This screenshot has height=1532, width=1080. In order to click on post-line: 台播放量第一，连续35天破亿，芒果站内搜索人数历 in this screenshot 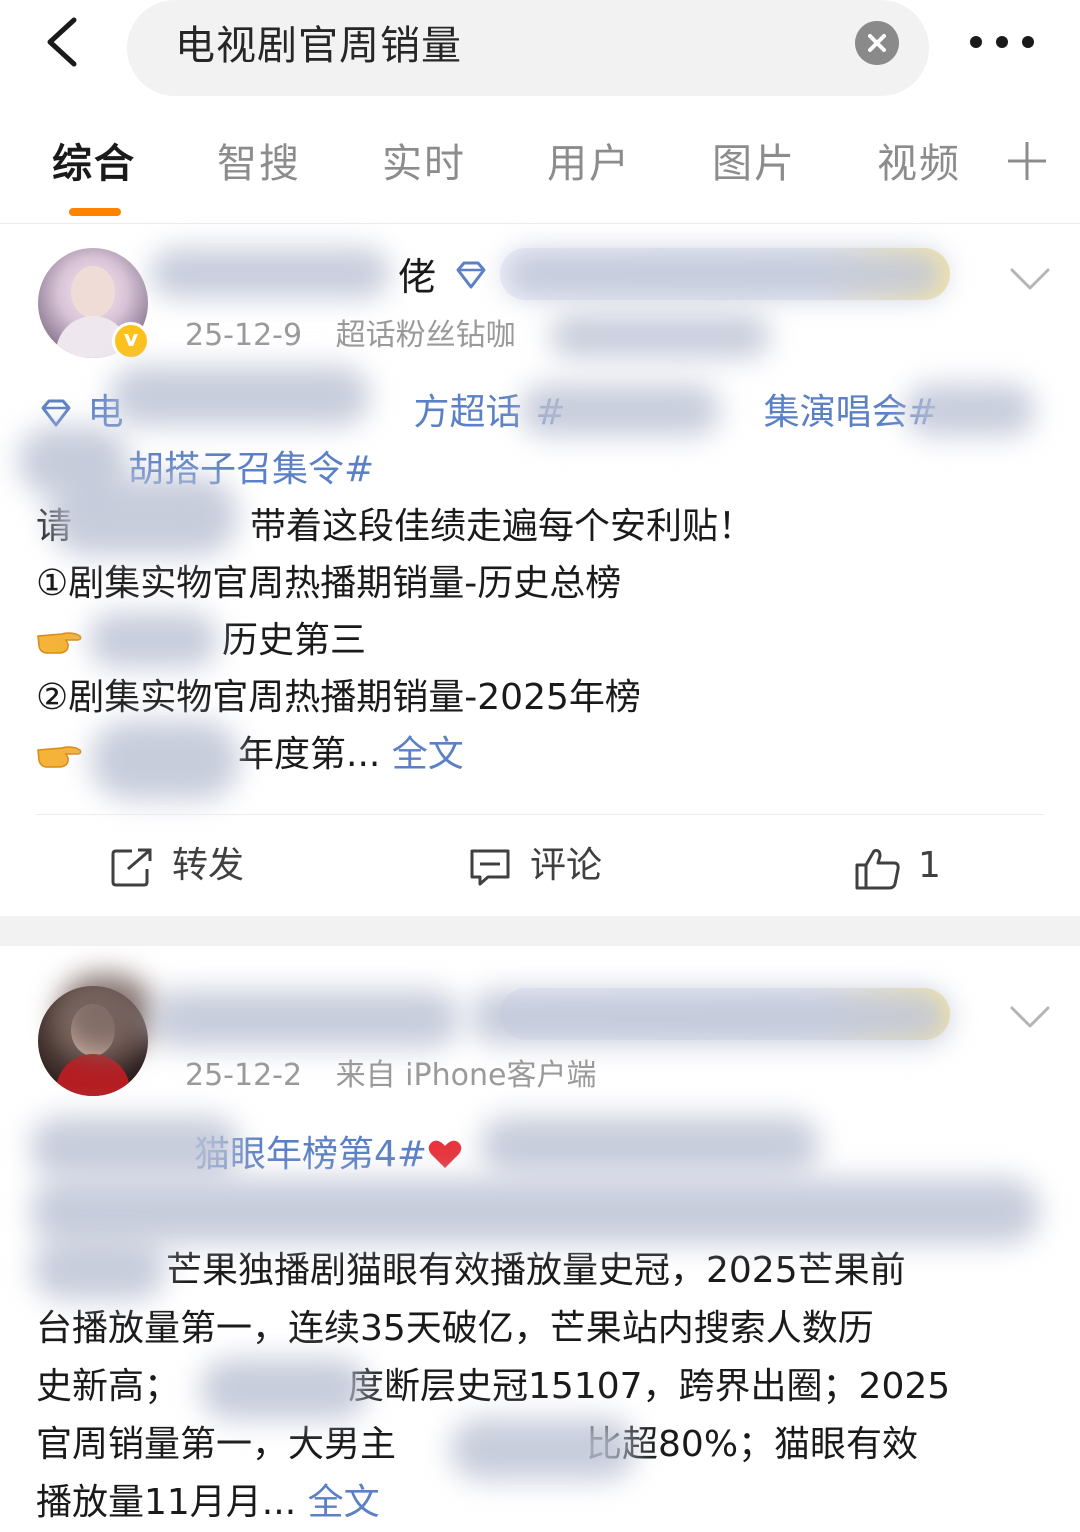, I will do `click(455, 1328)`.